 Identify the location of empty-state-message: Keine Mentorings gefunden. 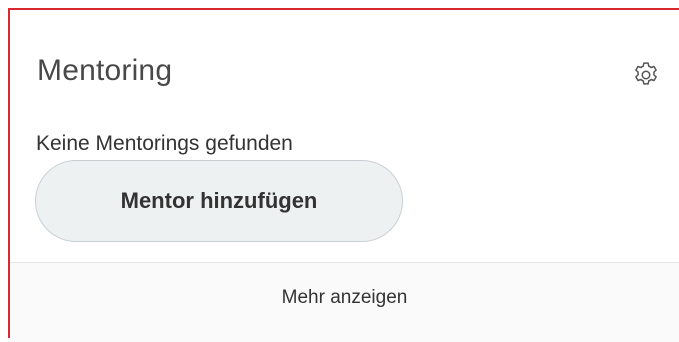
(164, 143).